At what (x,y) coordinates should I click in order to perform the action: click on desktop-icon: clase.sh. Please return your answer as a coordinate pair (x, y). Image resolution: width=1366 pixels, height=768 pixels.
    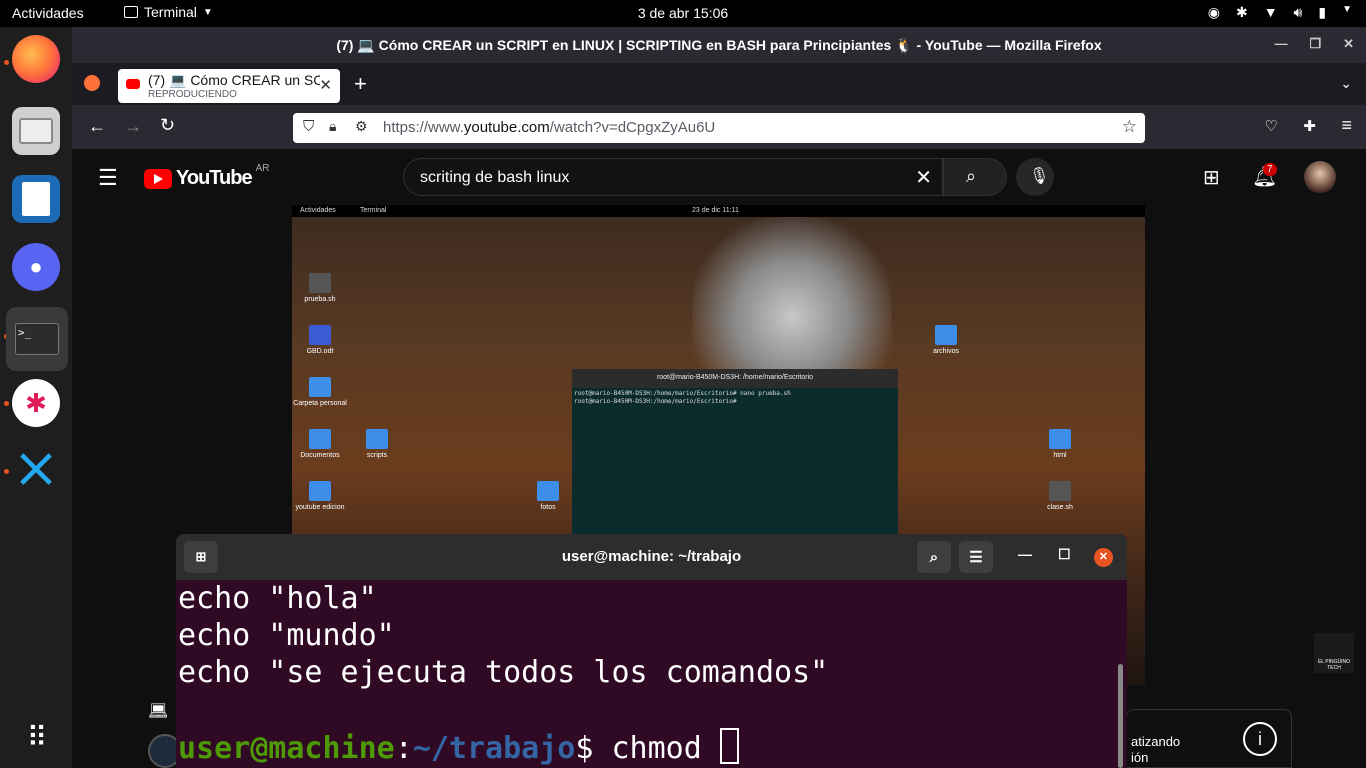
    Looking at the image, I should click on (1060, 496).